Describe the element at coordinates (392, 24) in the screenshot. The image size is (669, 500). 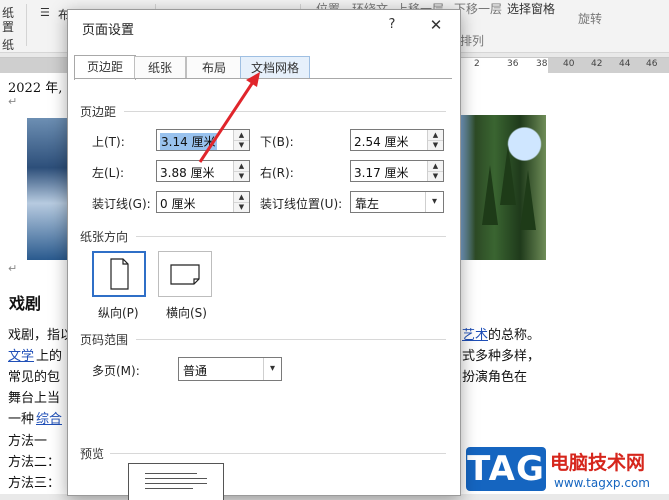
I see `help-icon: ?` at that location.